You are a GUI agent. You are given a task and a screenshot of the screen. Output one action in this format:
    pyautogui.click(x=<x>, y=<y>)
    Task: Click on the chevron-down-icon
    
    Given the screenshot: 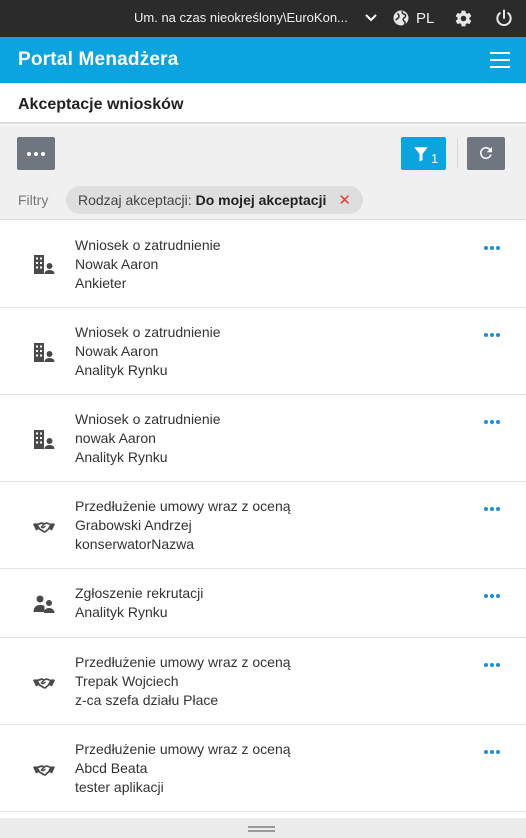 What is the action you would take?
    pyautogui.click(x=371, y=18)
    